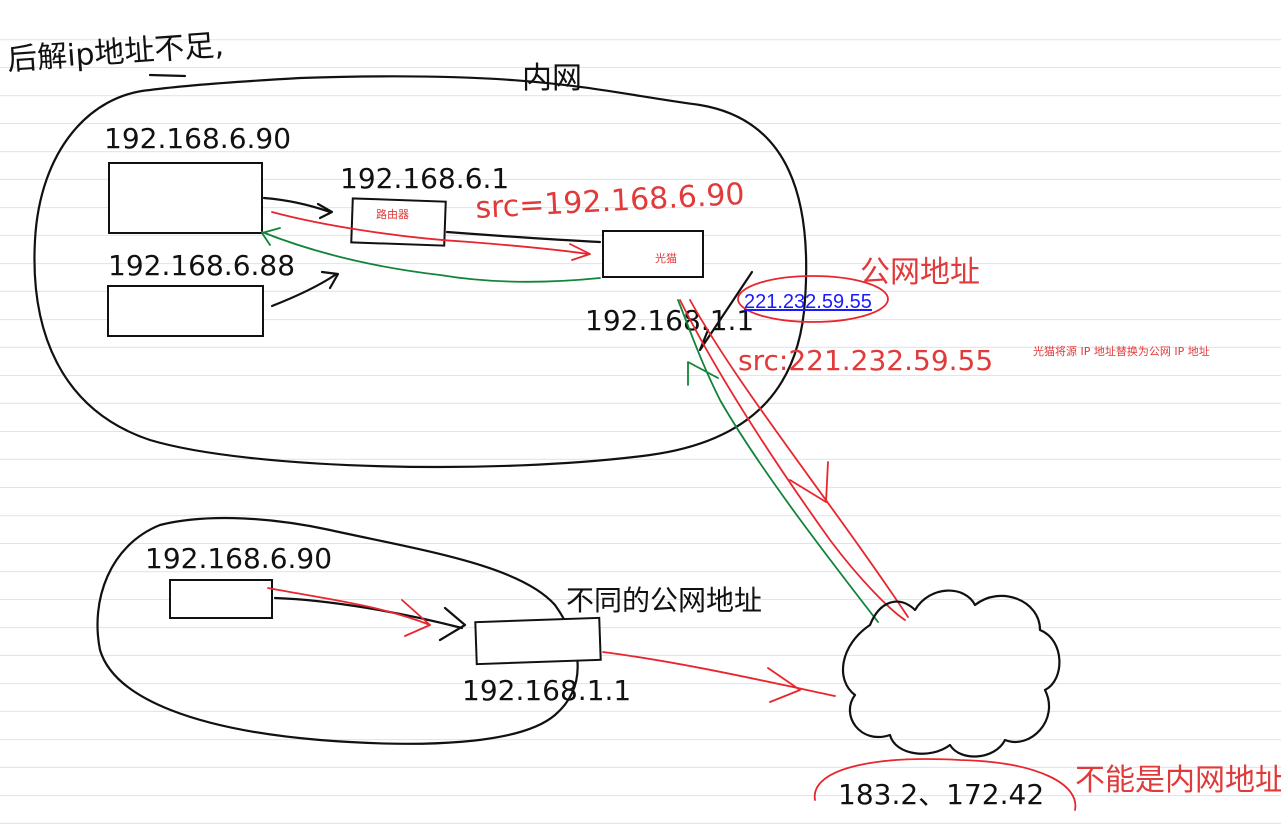 The image size is (1281, 833). Describe the element at coordinates (546, 690) in the screenshot. I see `modem2-ip: 192.168.1.1` at that location.